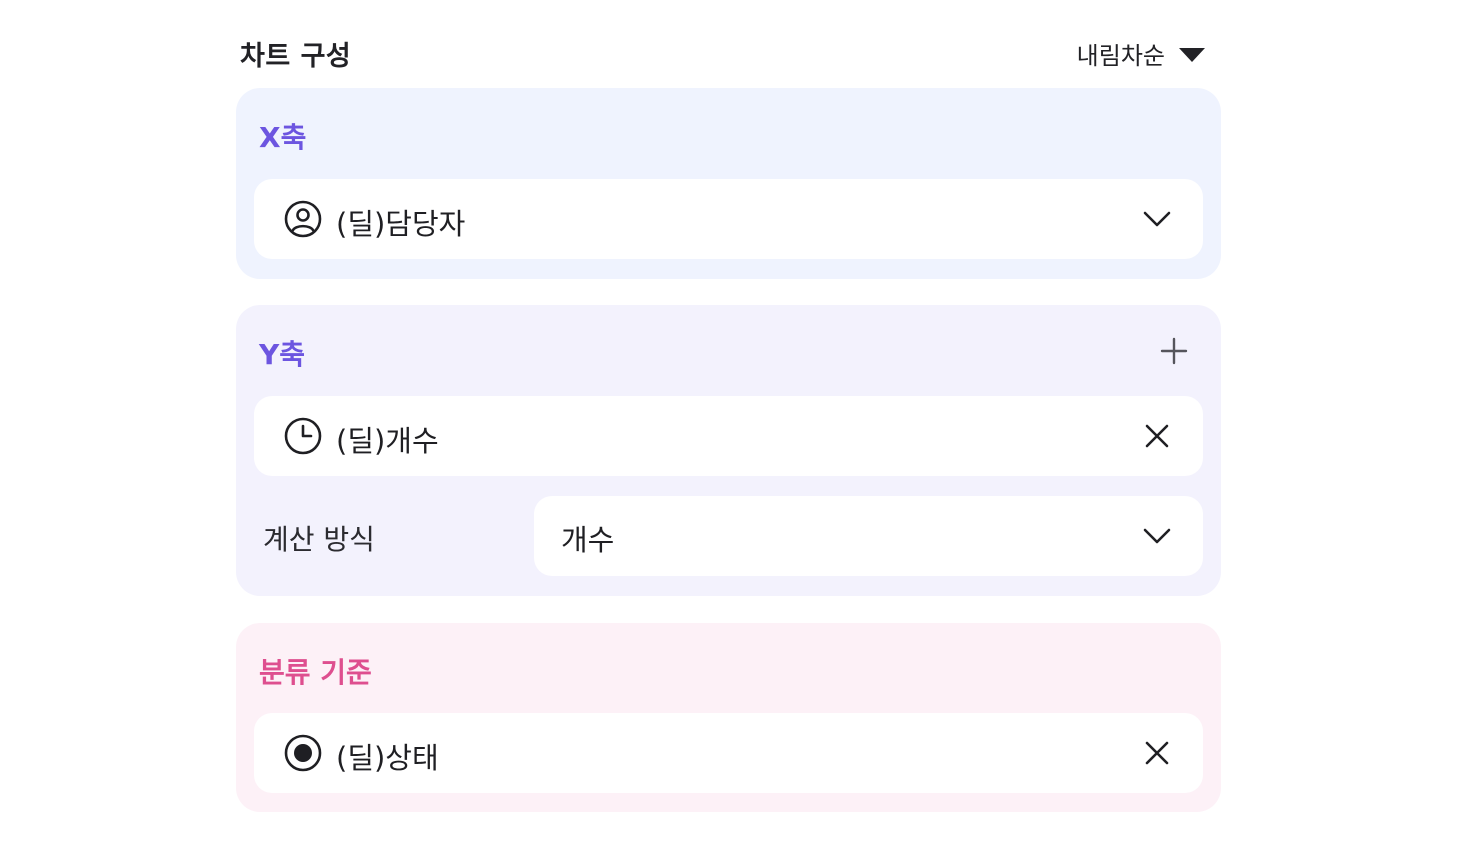  I want to click on y-axis-field-label: (딜)개수, so click(387, 441).